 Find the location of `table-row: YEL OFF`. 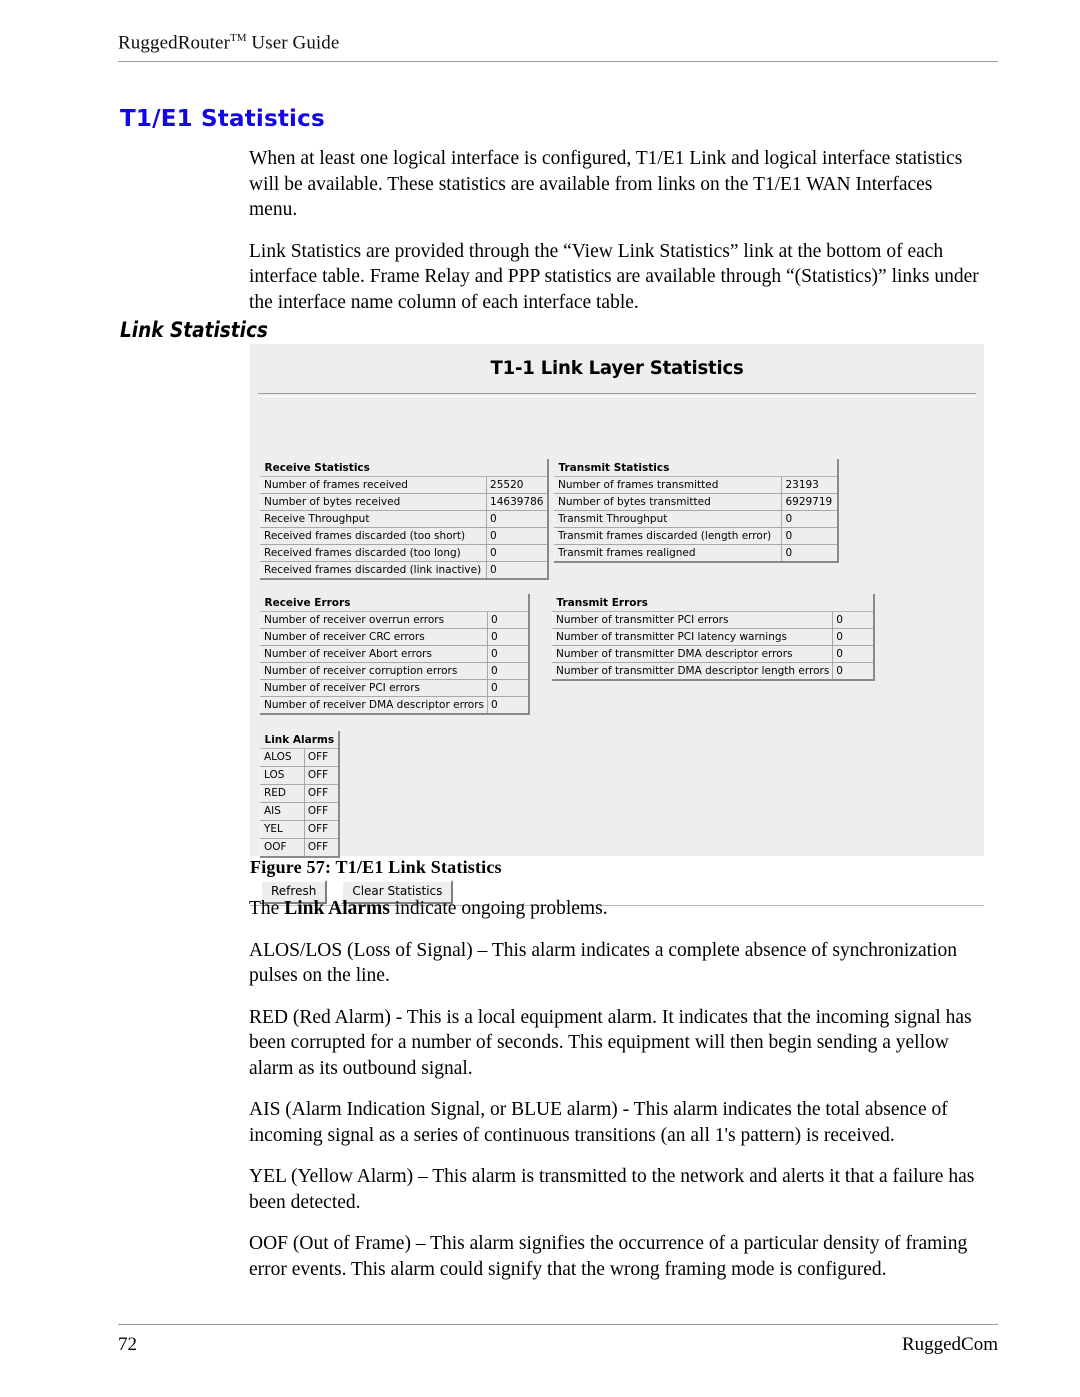

table-row: YEL OFF is located at coordinates (300, 829).